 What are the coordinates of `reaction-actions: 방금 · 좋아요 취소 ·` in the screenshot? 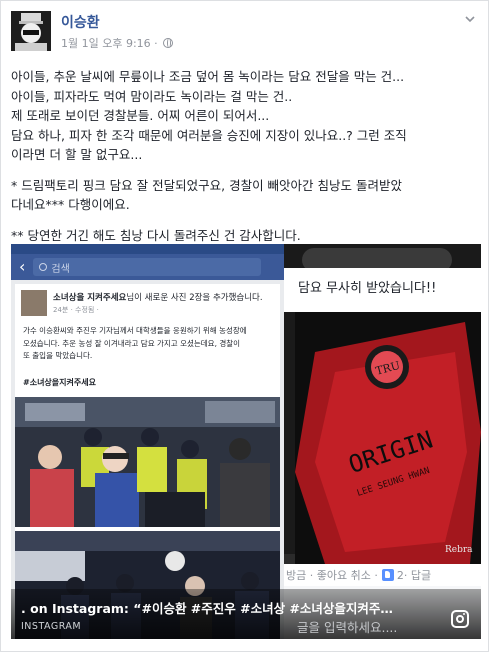 It's located at (332, 575).